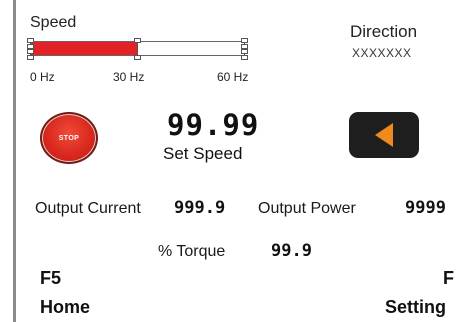  I want to click on direction-label: Direction, so click(384, 31).